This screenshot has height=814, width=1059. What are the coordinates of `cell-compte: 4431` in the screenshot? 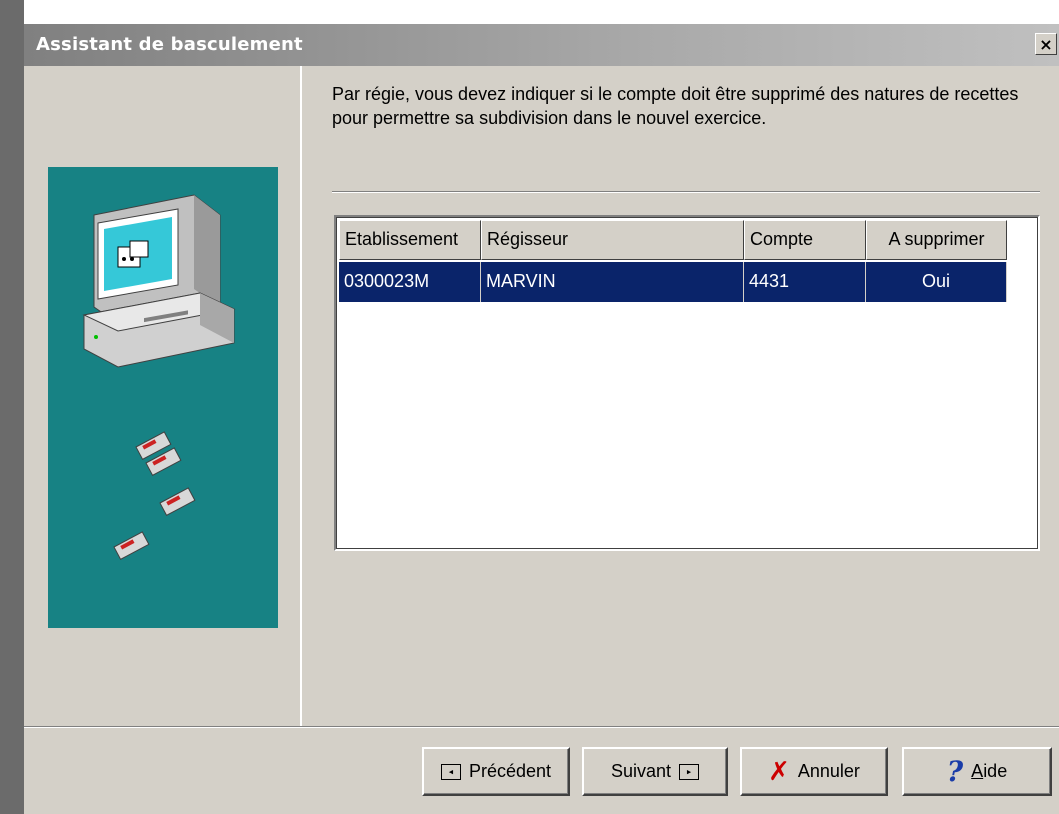 It's located at (805, 282).